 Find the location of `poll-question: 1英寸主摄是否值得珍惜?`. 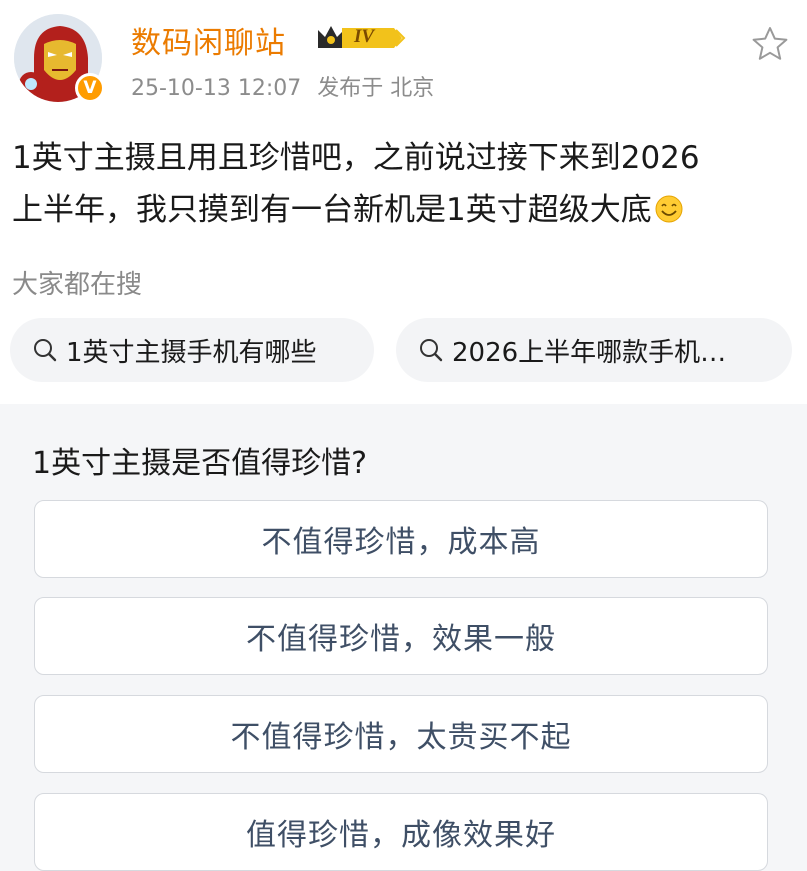

poll-question: 1英寸主摄是否值得珍惜? is located at coordinates (200, 463).